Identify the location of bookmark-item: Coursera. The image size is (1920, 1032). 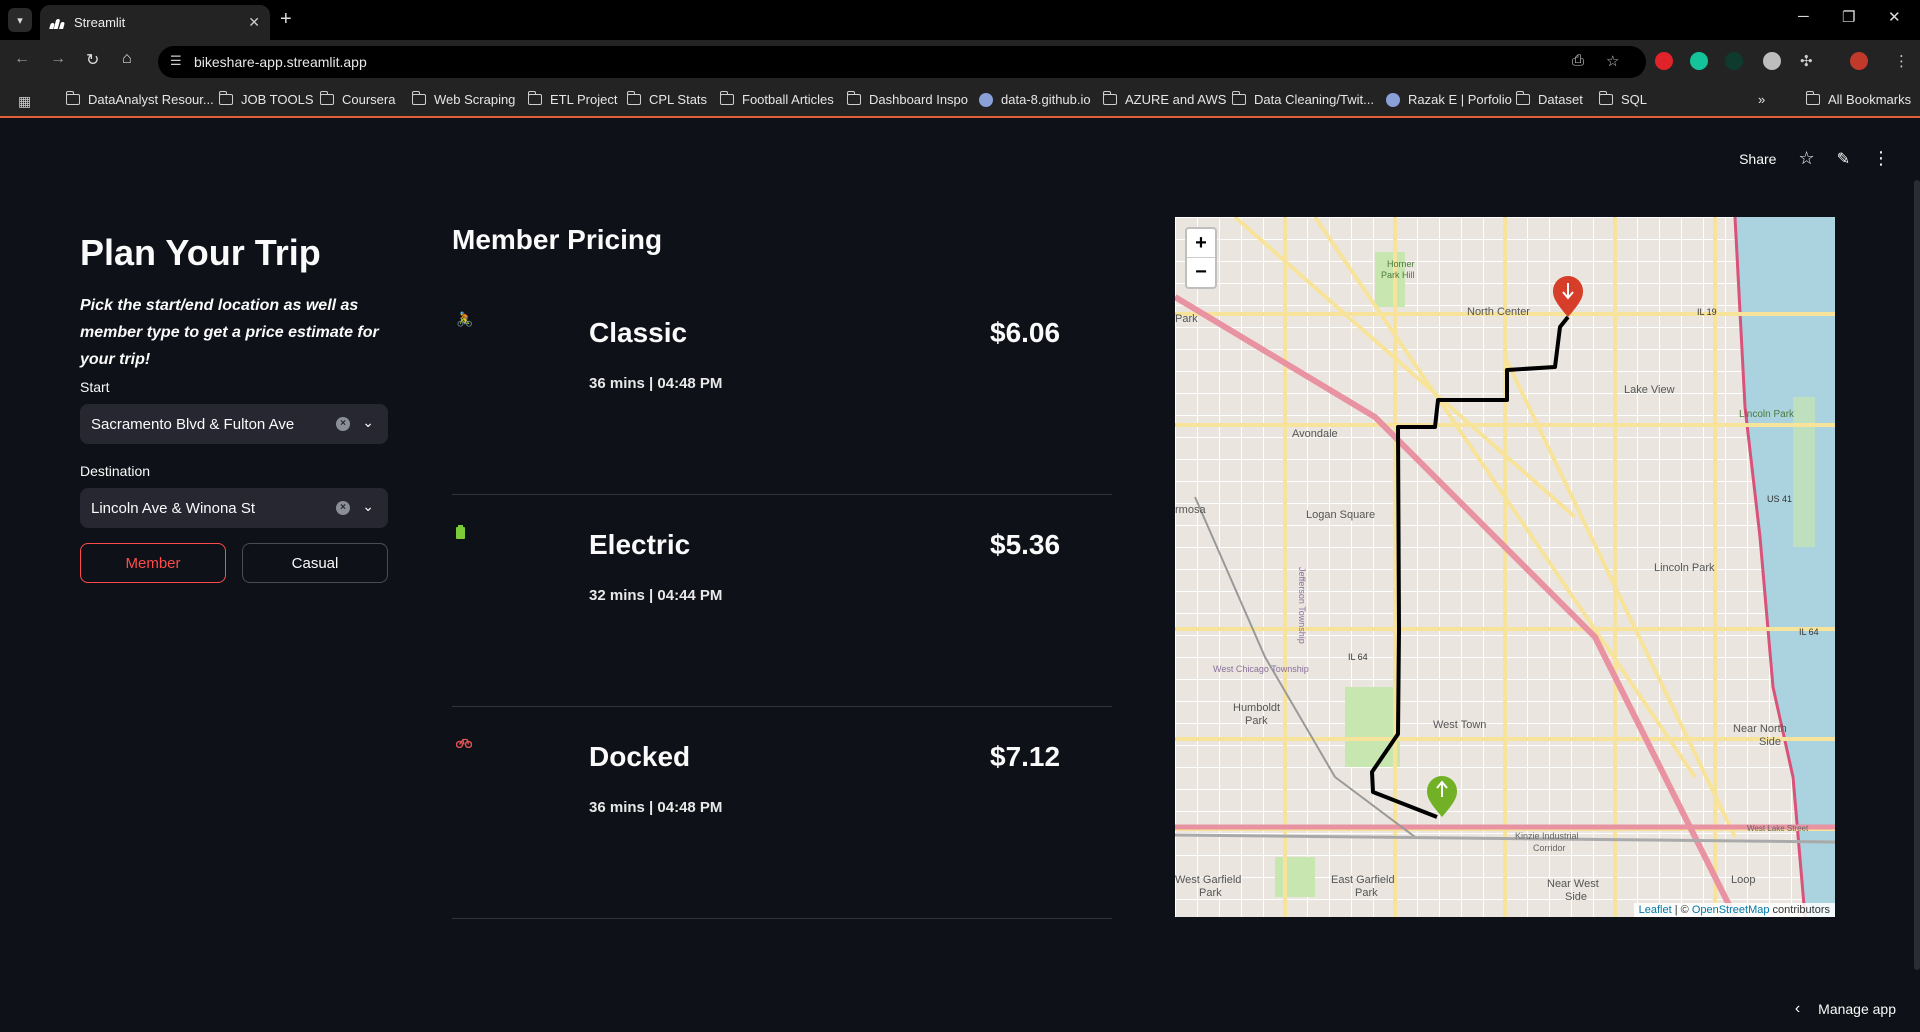
(357, 99).